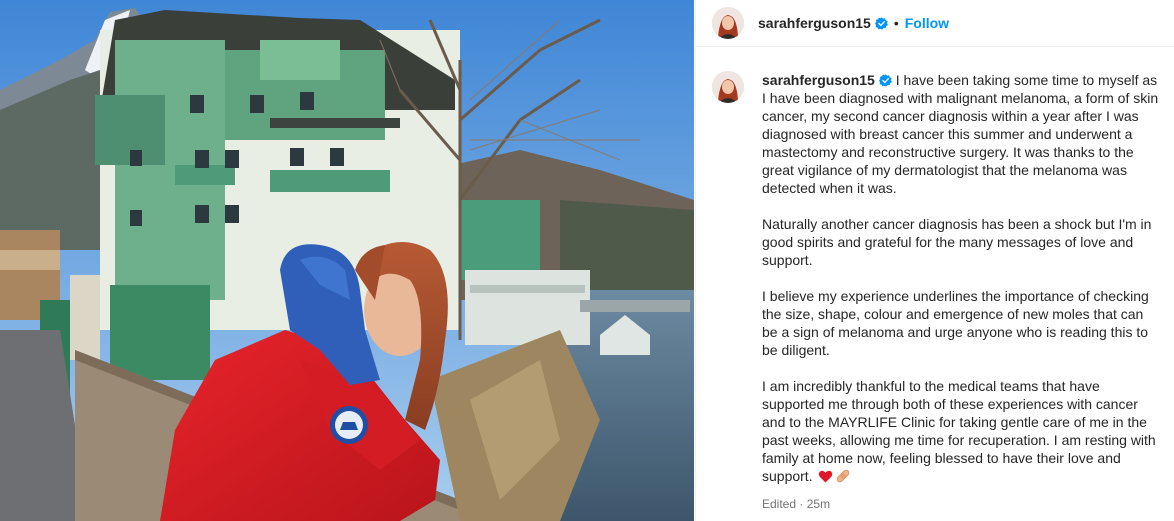 The width and height of the screenshot is (1174, 521). I want to click on header-username: sarahferguson15, so click(814, 23).